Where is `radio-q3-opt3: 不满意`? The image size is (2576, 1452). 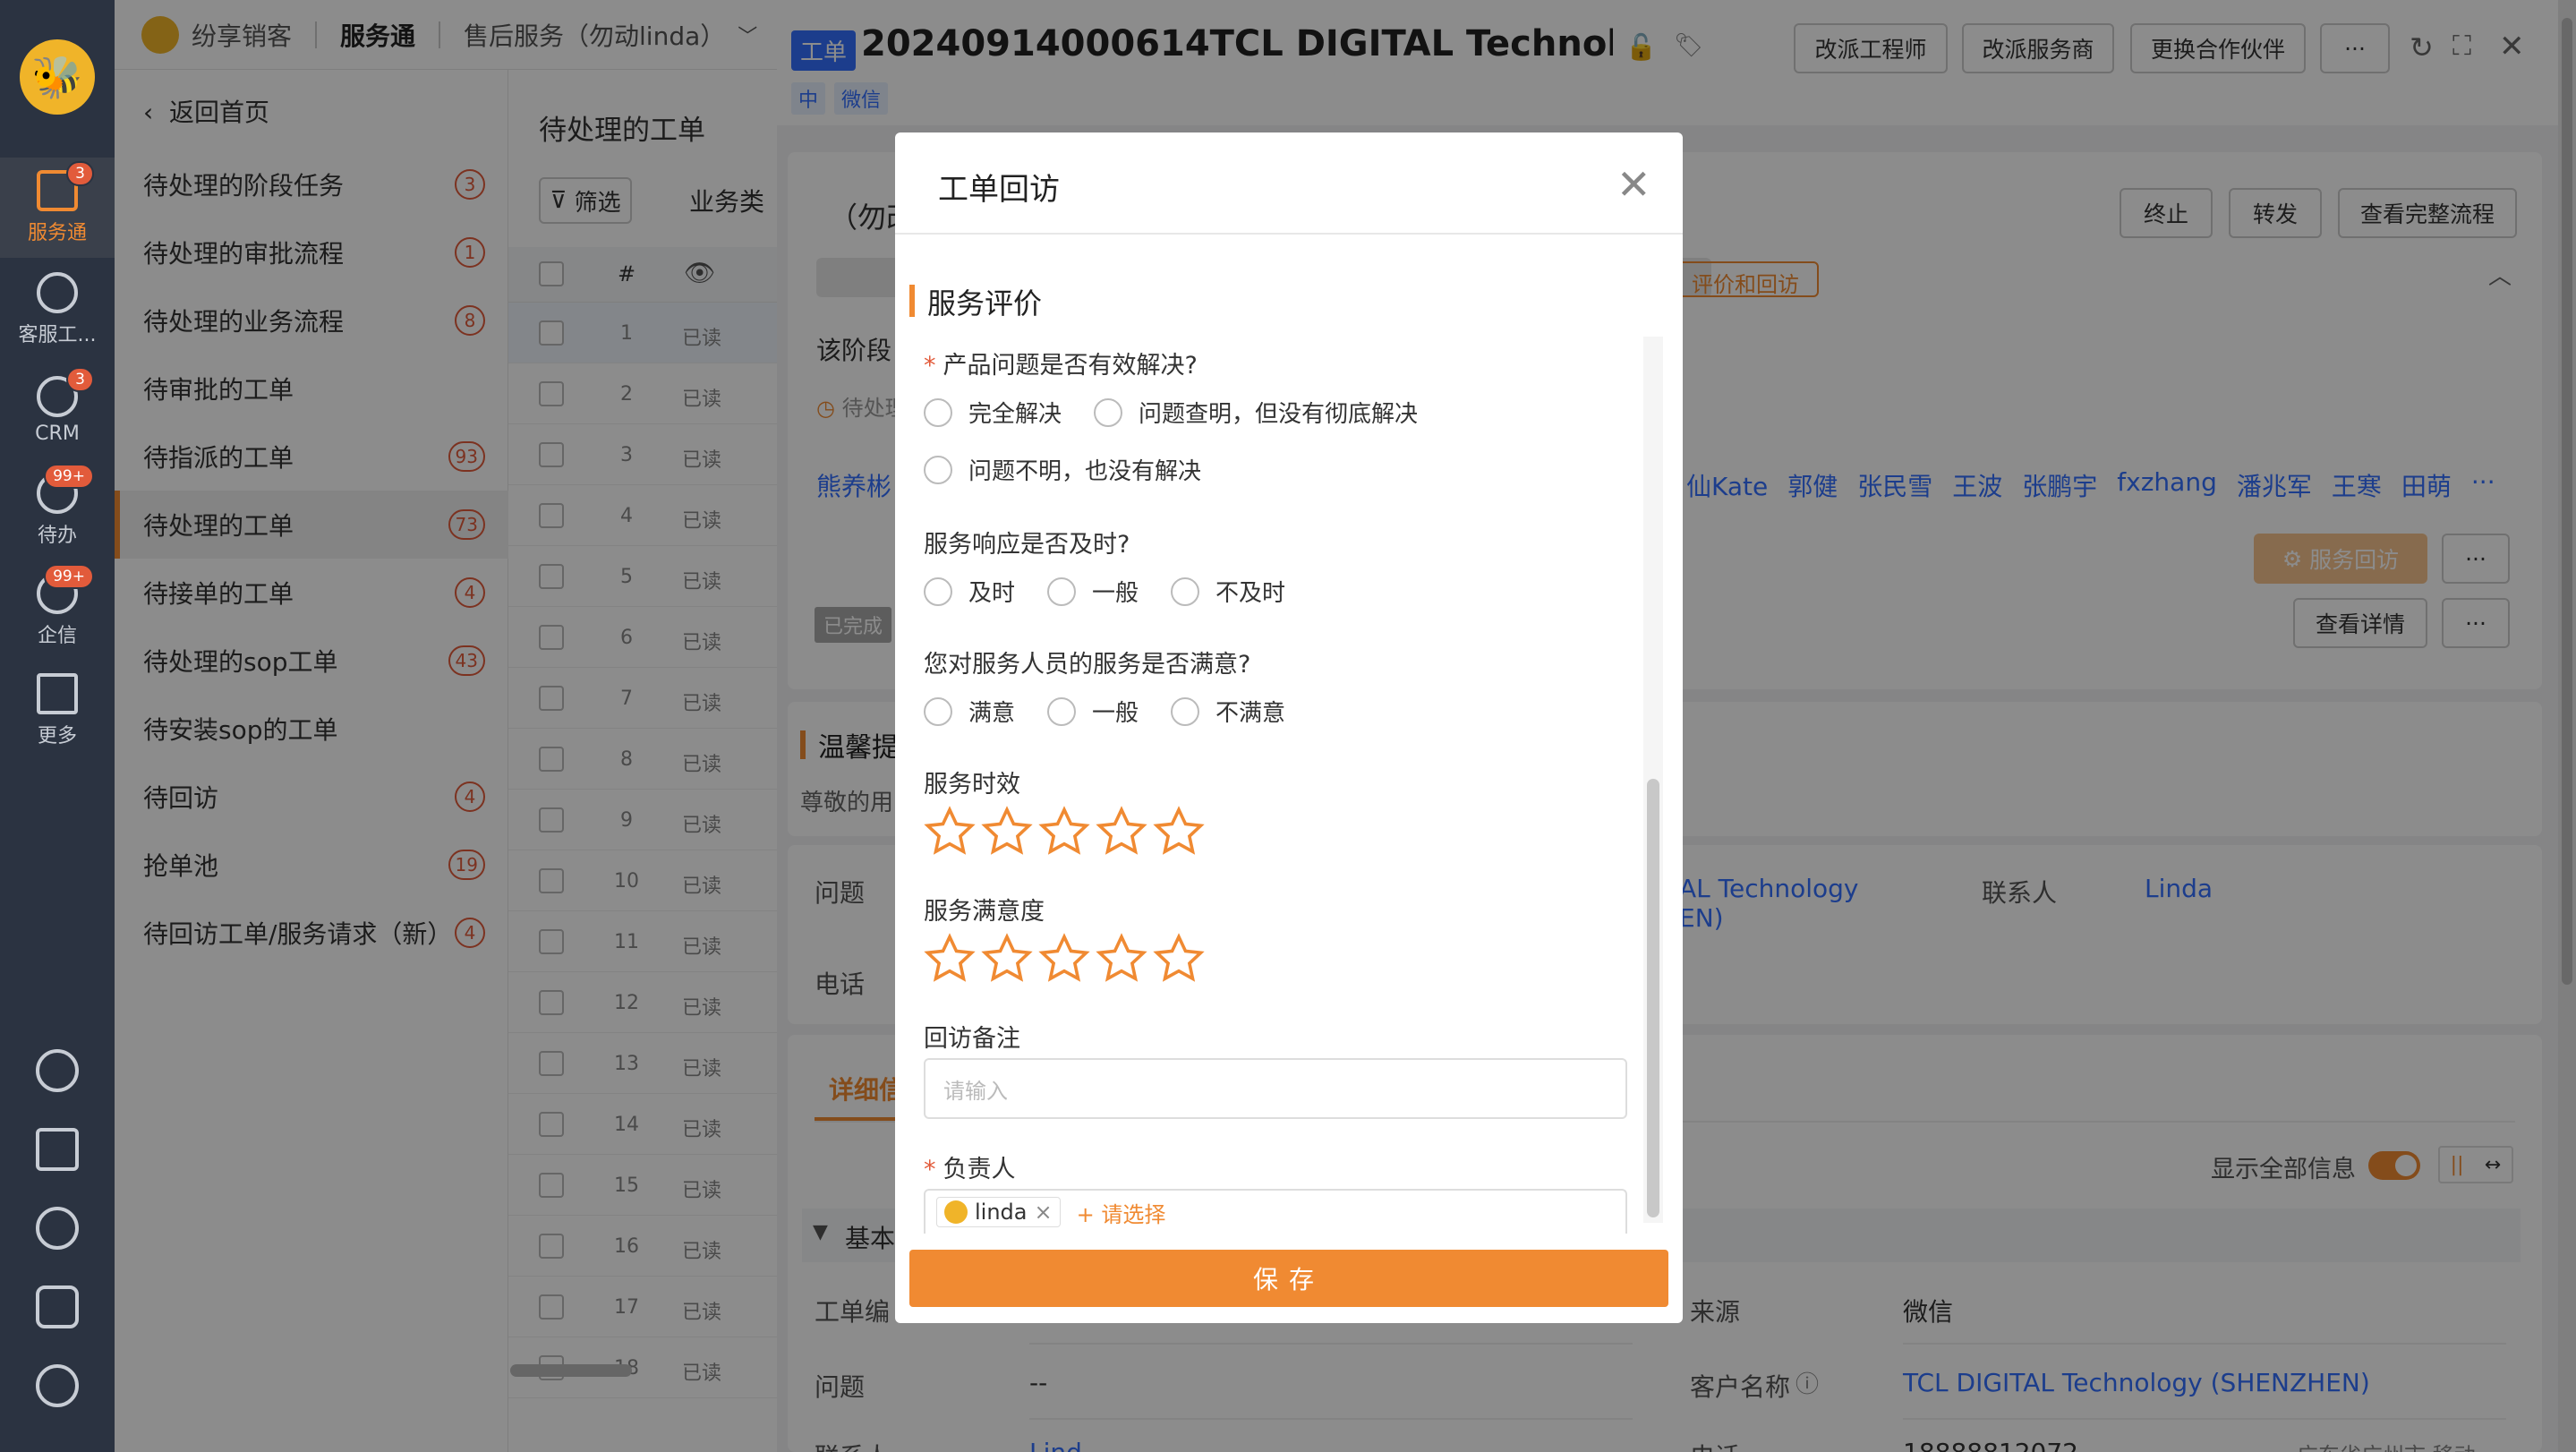
radio-q3-opt3: 不满意 is located at coordinates (1228, 711).